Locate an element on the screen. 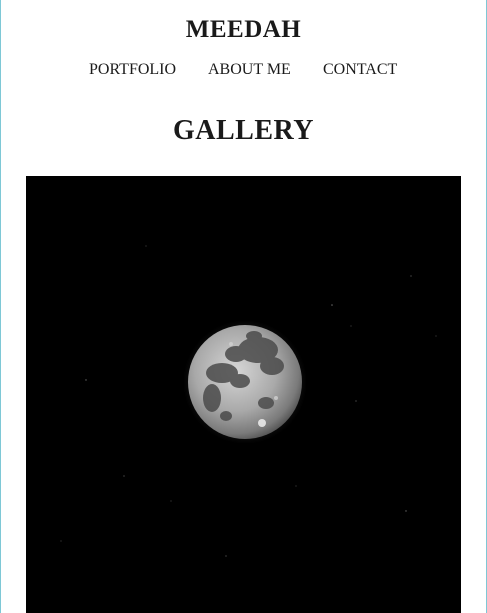 The width and height of the screenshot is (487, 613). nav-link-about-me: ABOUT ME is located at coordinates (249, 70).